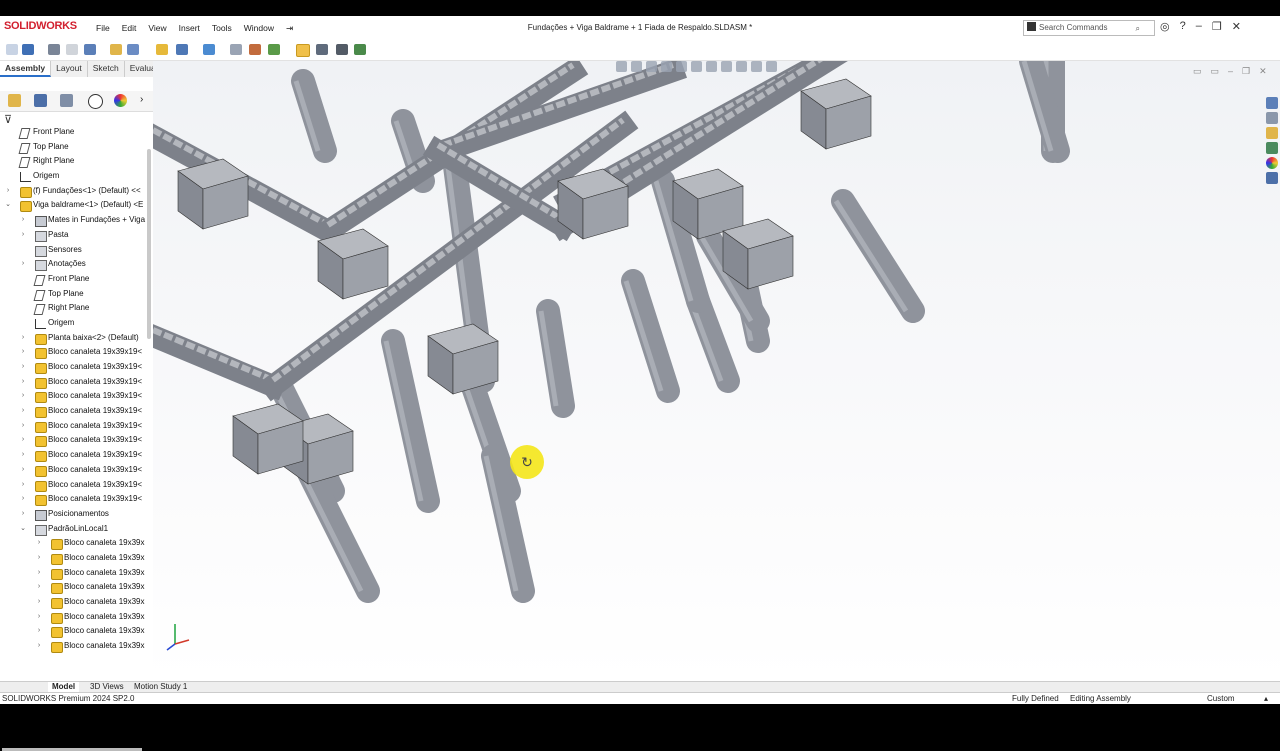 Image resolution: width=1280 pixels, height=751 pixels. Describe the element at coordinates (1272, 103) in the screenshot. I see `solidworks-resources-icon` at that location.